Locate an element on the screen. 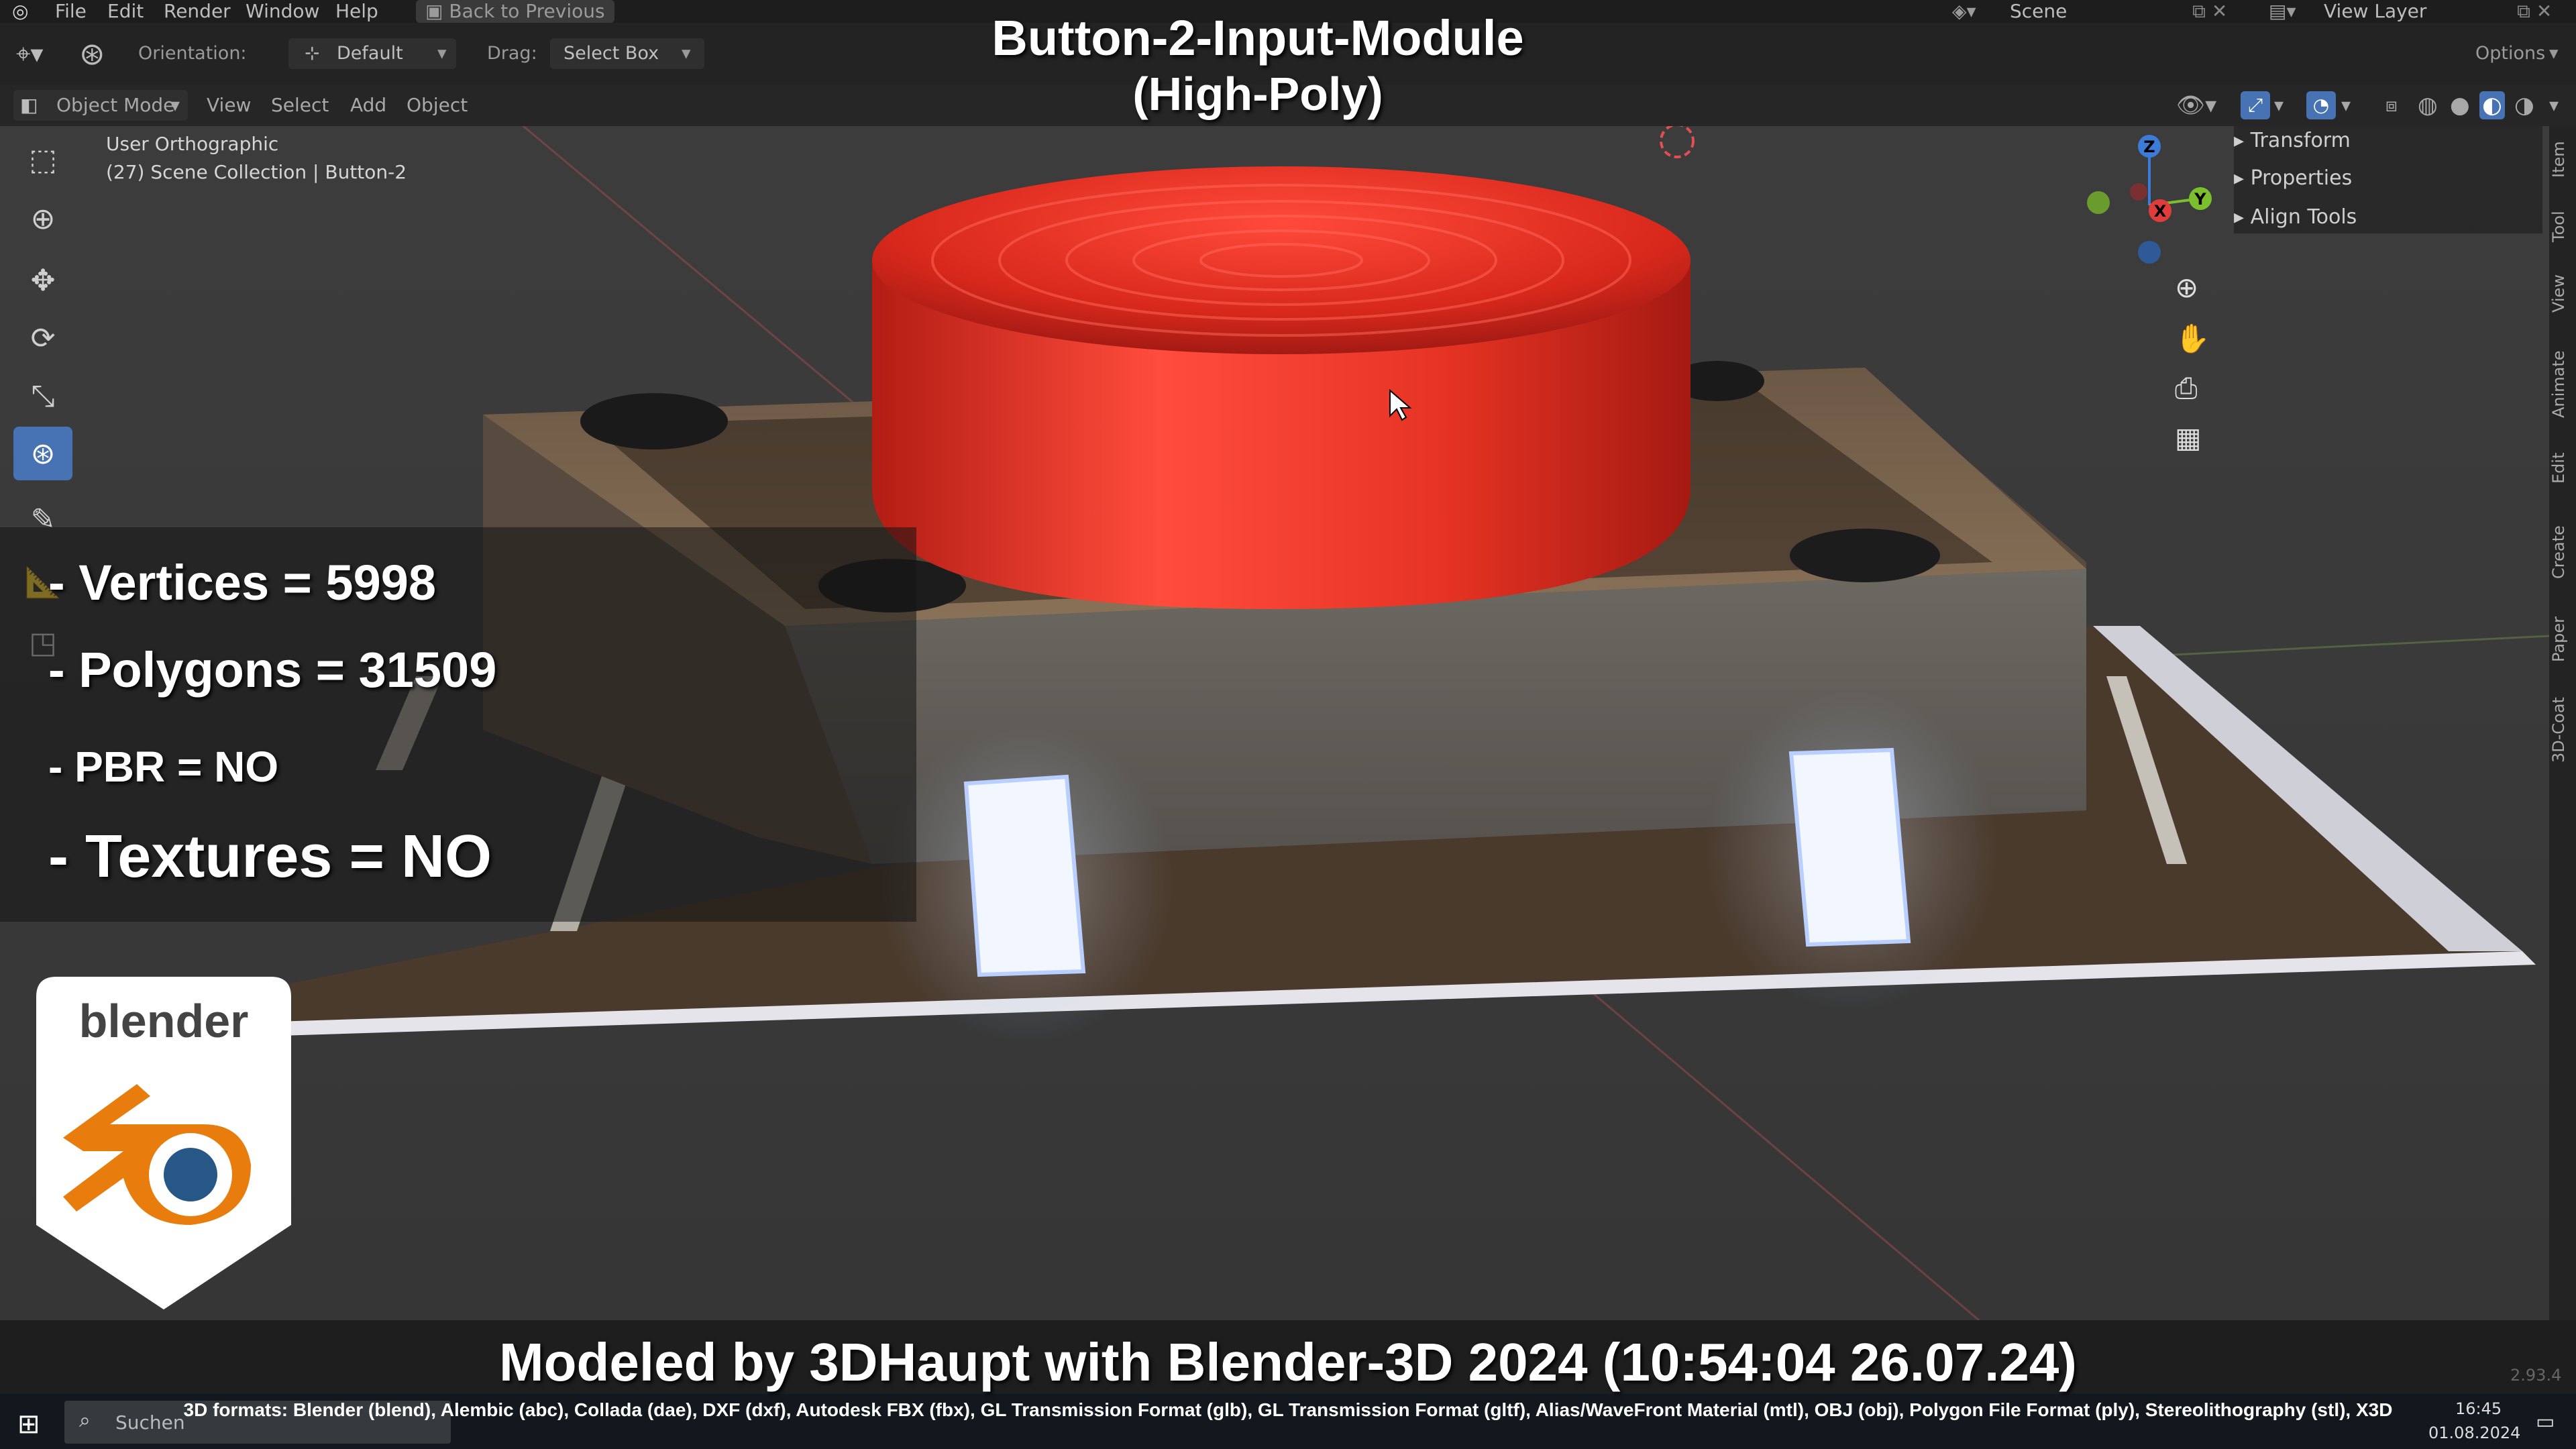  blender-logo: blender is located at coordinates (163, 1143).